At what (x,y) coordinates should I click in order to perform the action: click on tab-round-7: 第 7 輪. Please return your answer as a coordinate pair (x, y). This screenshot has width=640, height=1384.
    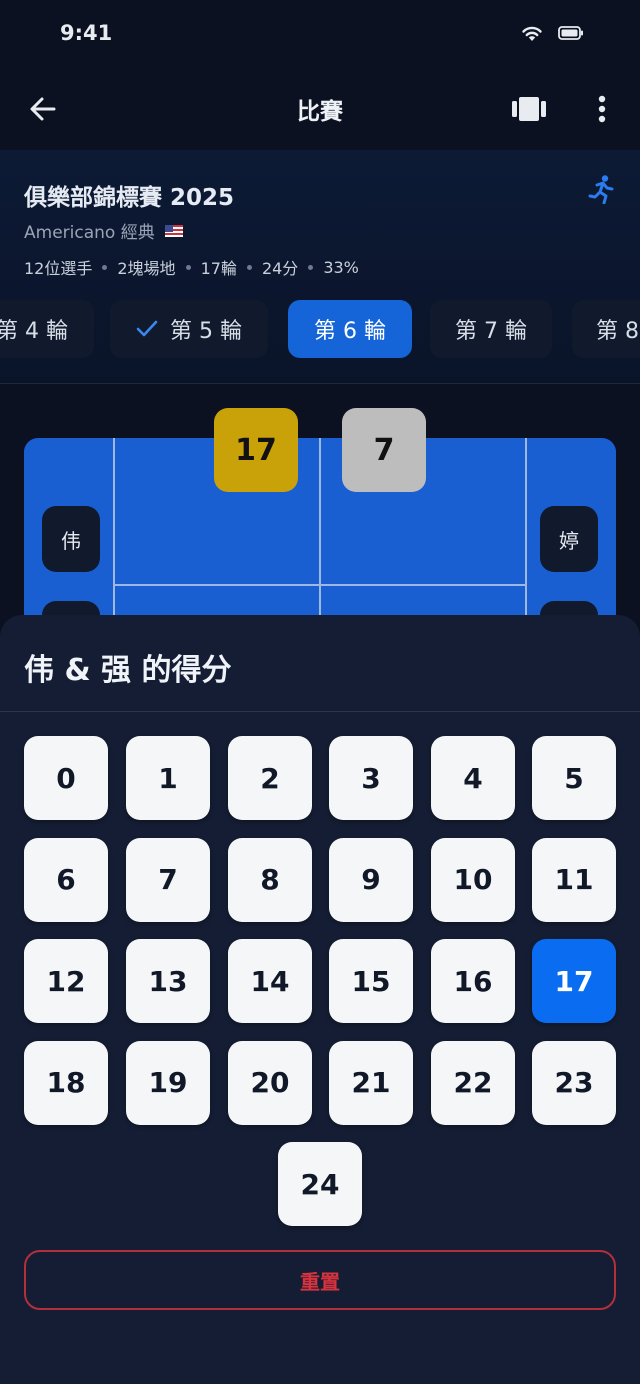
    Looking at the image, I should click on (491, 329).